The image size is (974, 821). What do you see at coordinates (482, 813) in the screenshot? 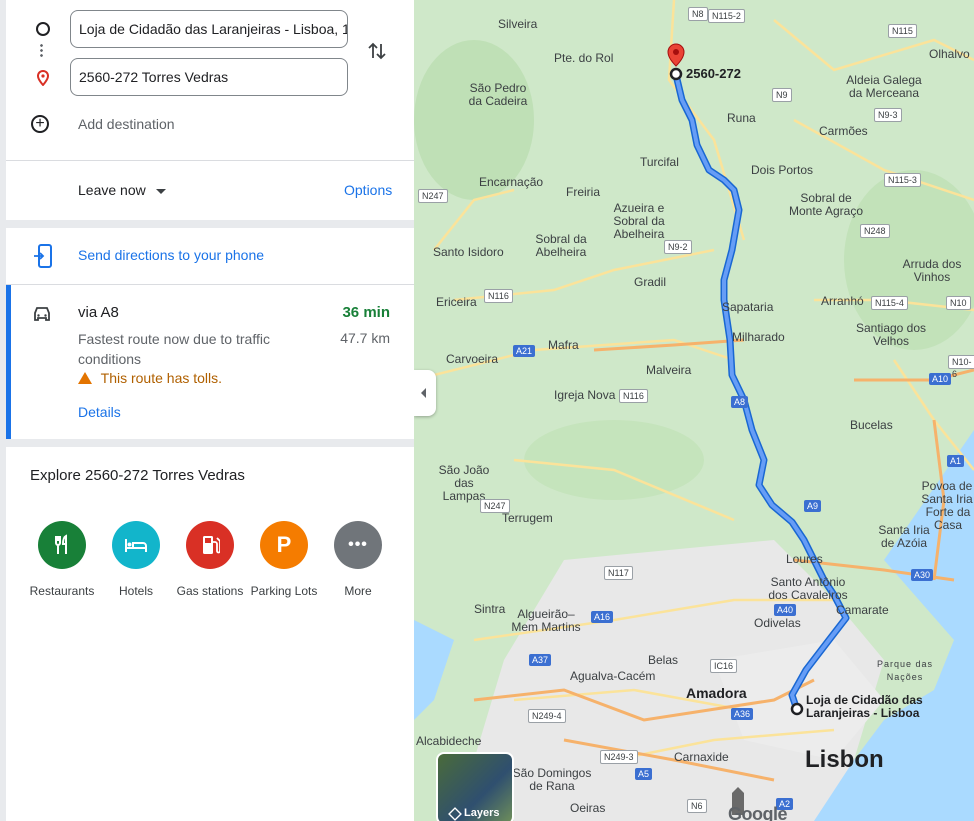
I see `layers-label: Layers` at bounding box center [482, 813].